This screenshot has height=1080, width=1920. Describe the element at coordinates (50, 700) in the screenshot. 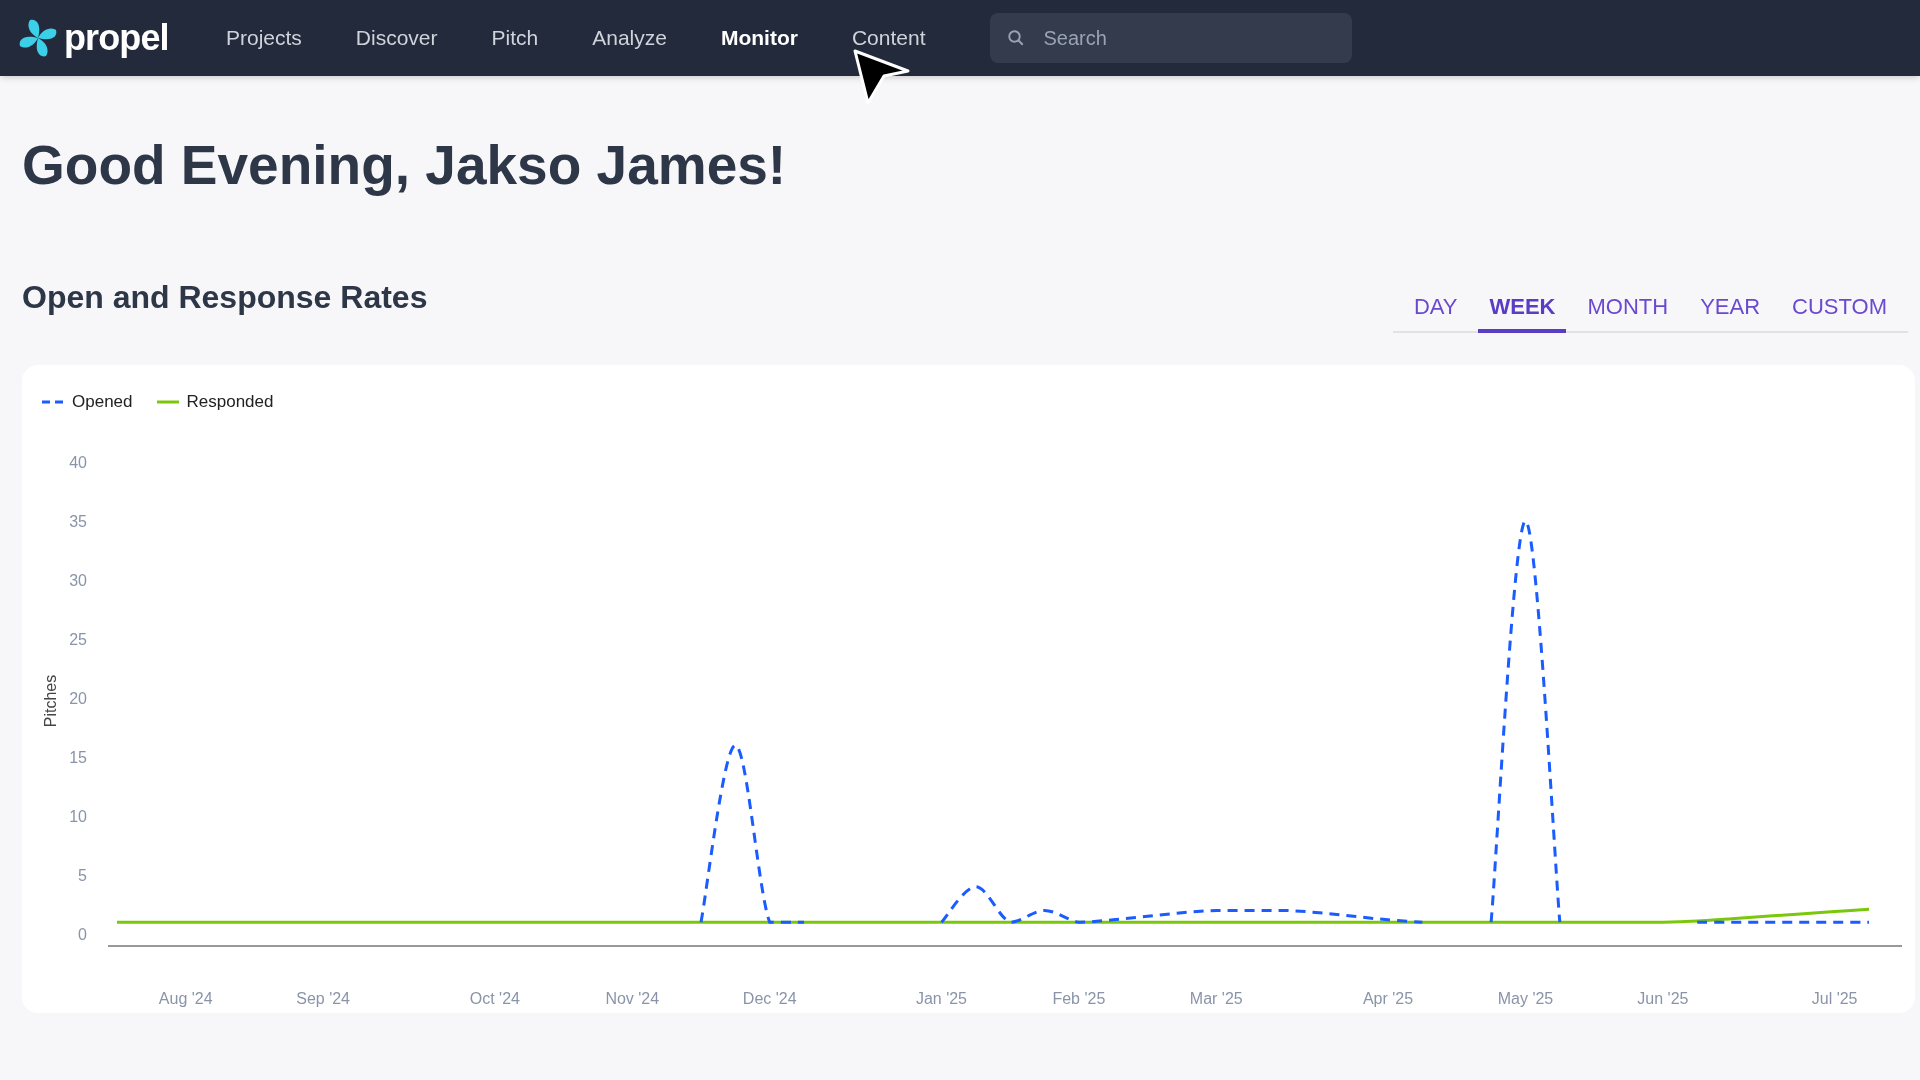

I see `y-axis-label: Pitches` at that location.